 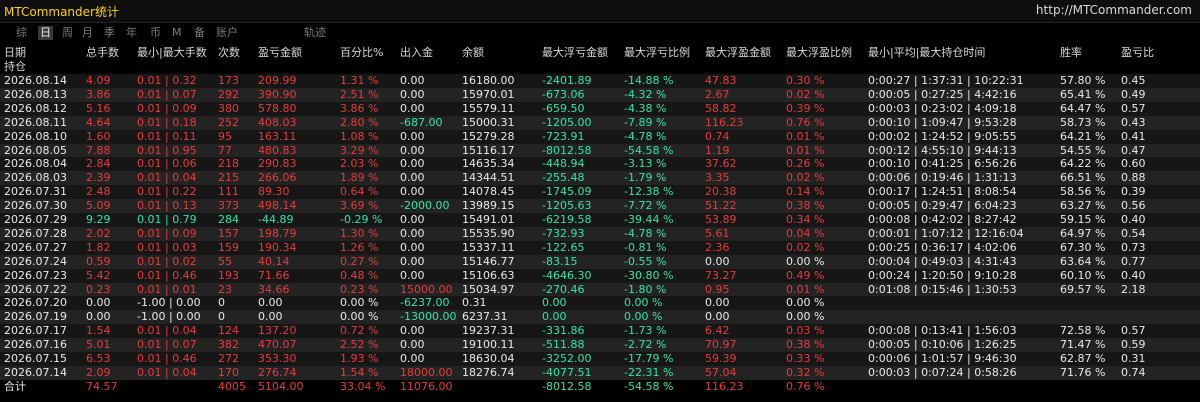 I want to click on cell-trade-count: 382, so click(x=228, y=345).